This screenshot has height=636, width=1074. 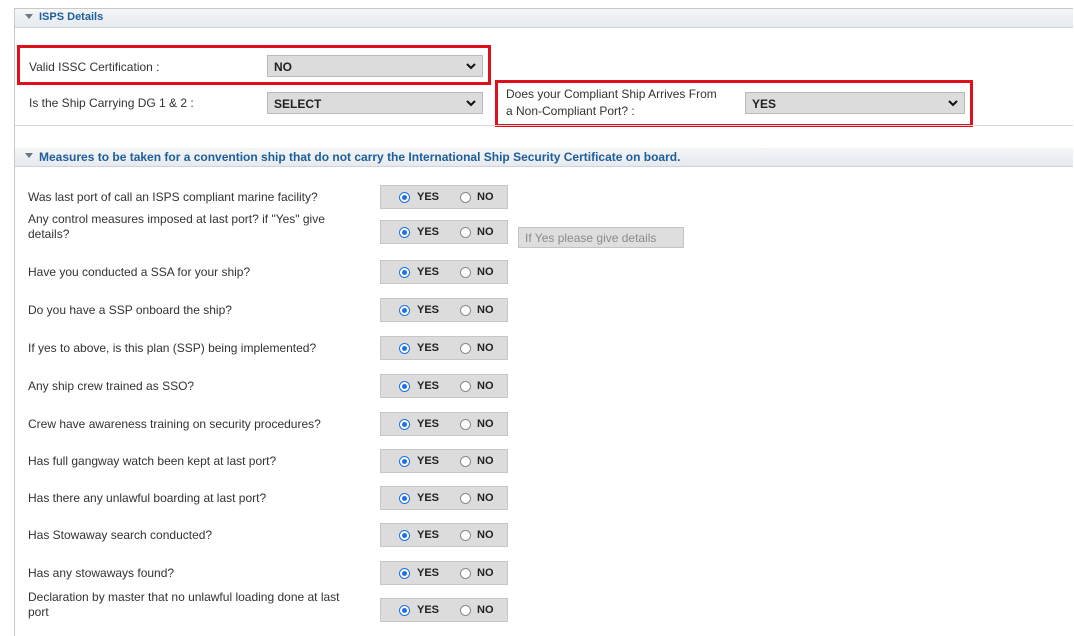 I want to click on question-label: Has Stowaway search conducted?, so click(x=120, y=535).